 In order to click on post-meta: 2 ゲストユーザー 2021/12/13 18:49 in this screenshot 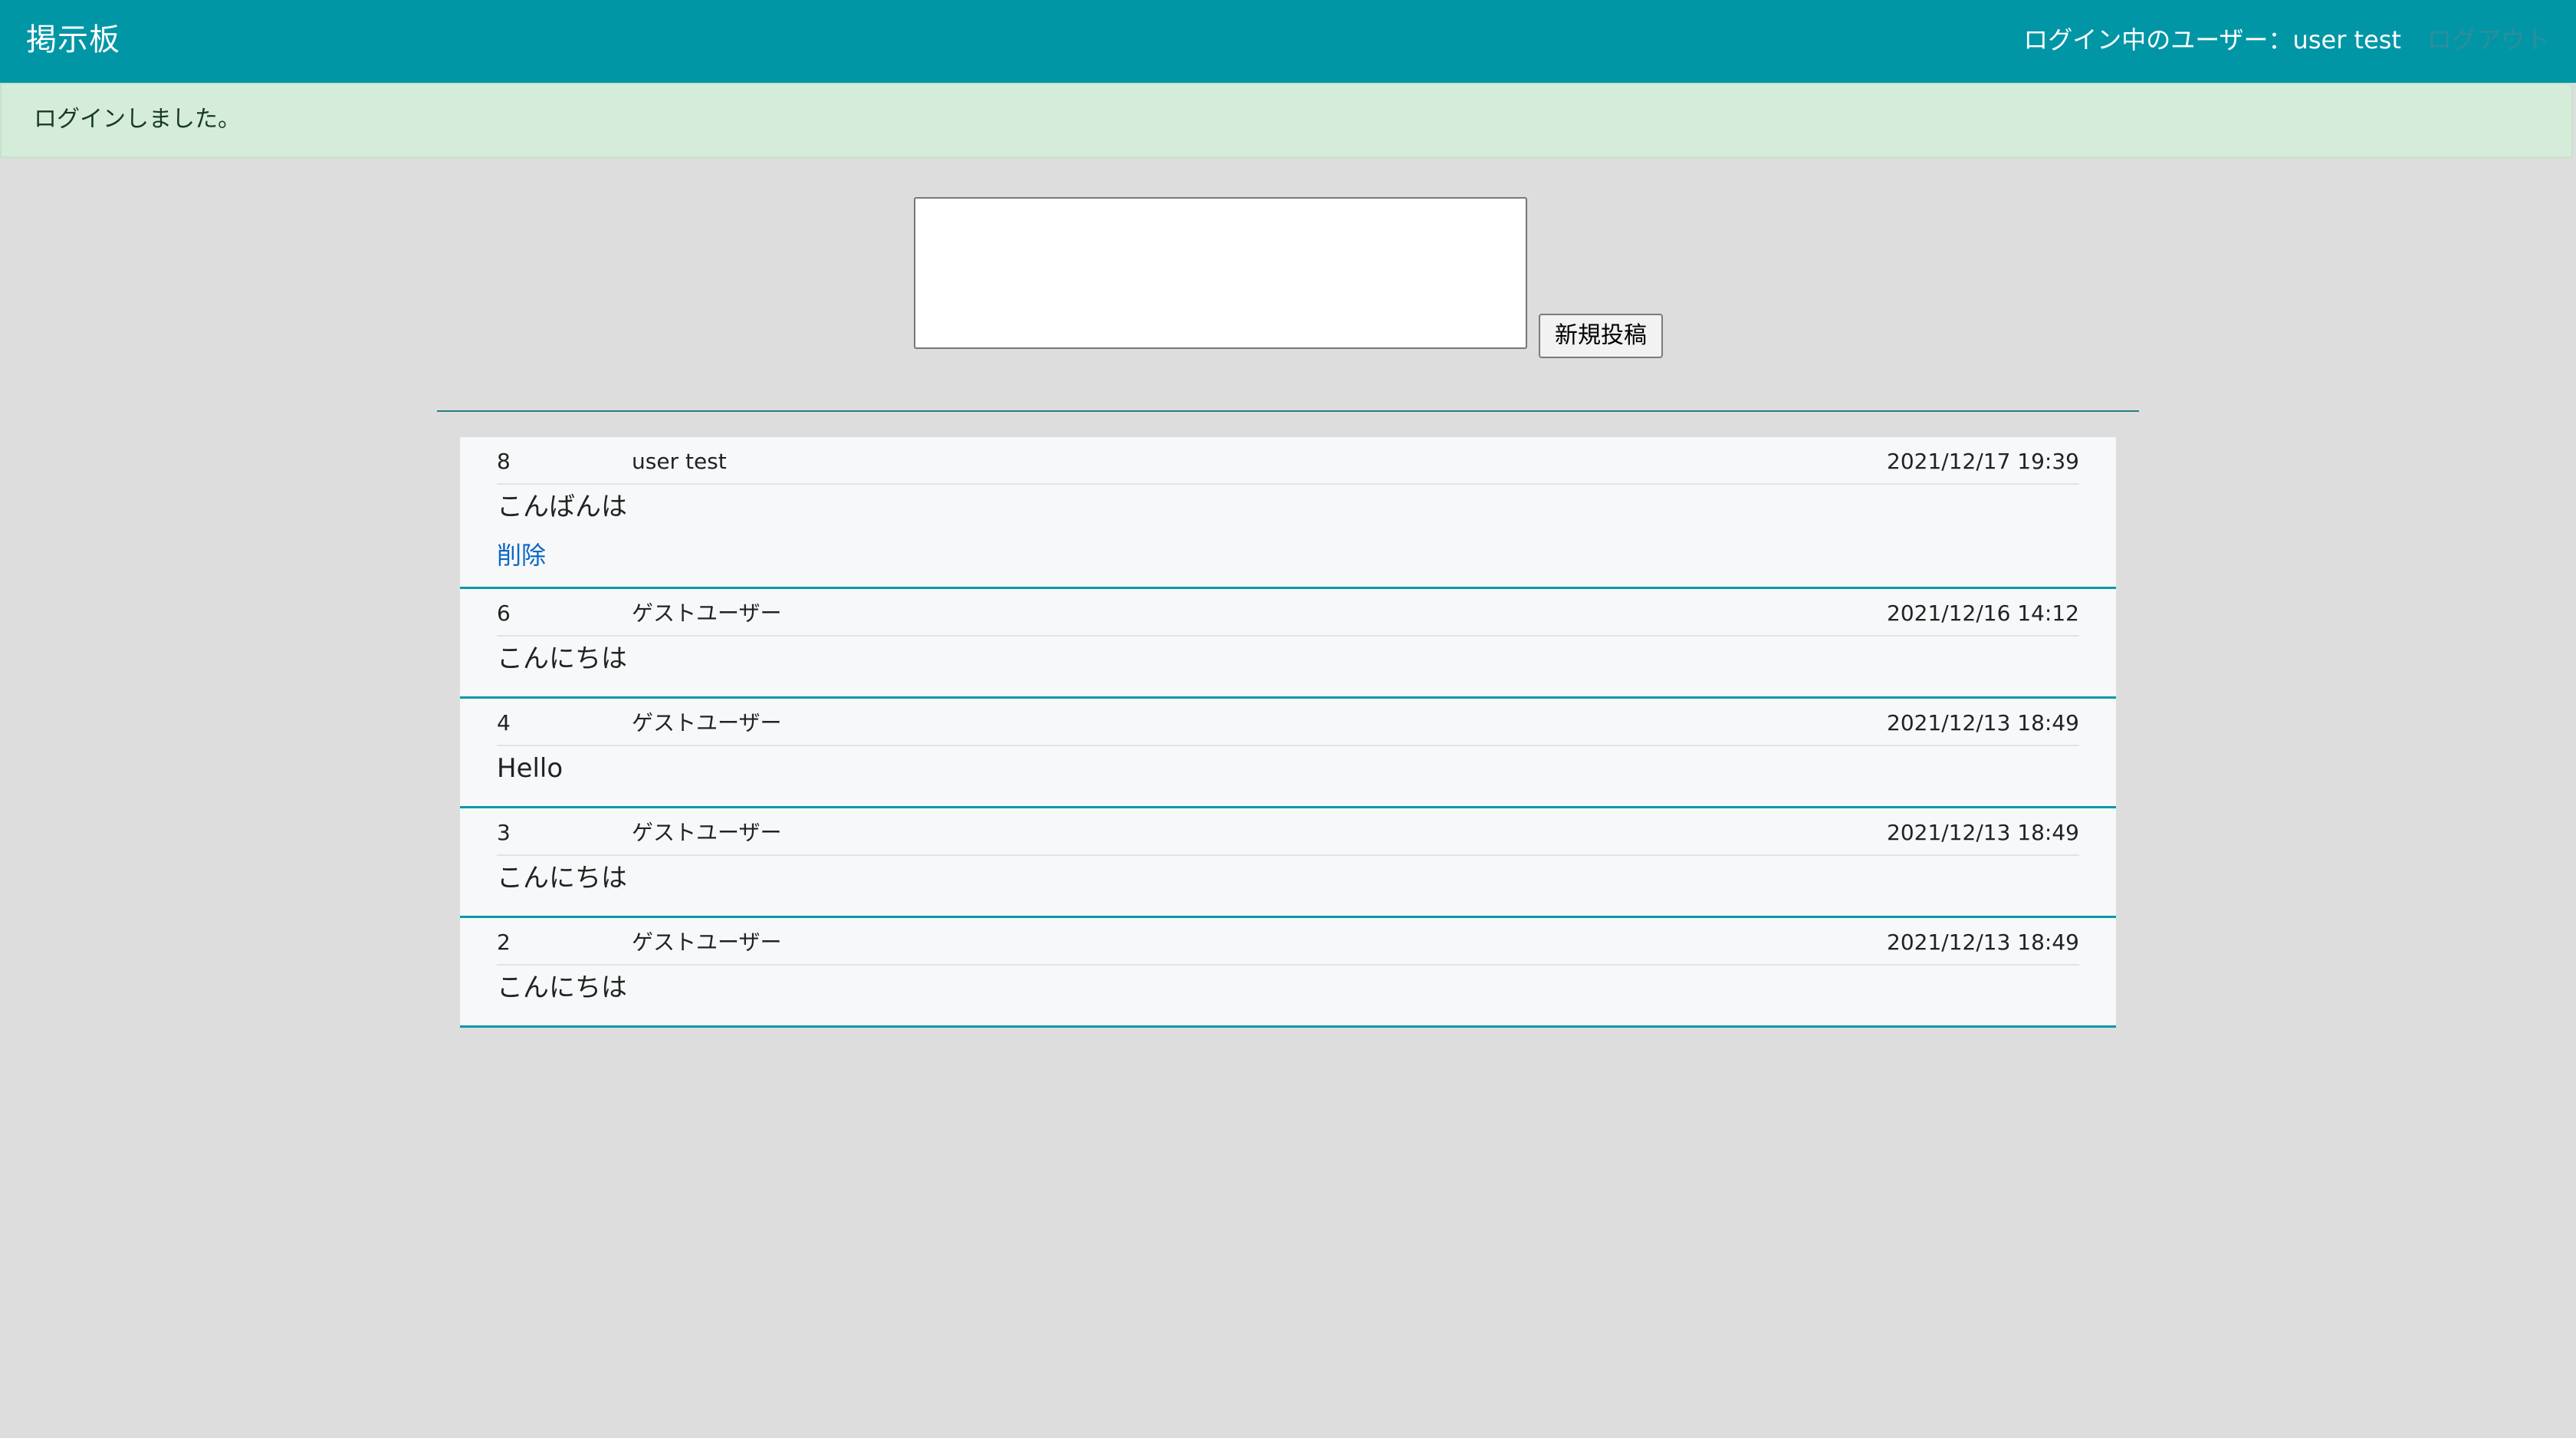, I will do `click(1288, 942)`.